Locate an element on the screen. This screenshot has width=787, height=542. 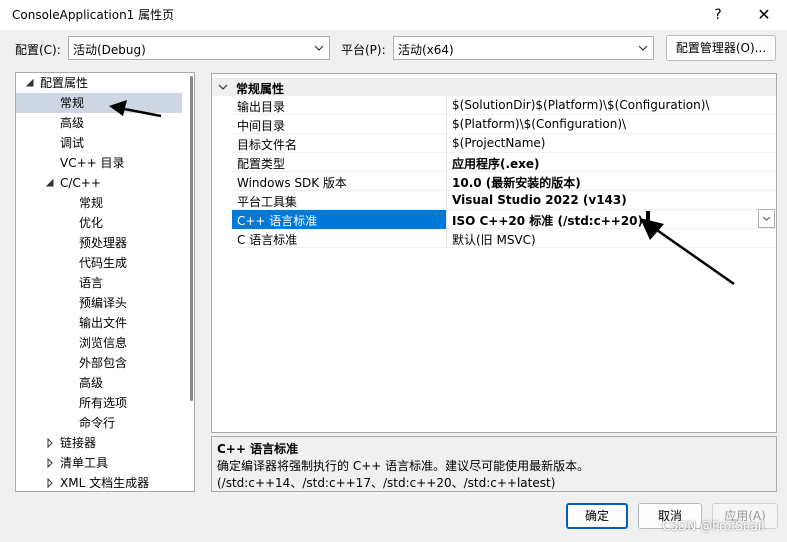
tree-item-label: 代码生成 is located at coordinates (103, 263).